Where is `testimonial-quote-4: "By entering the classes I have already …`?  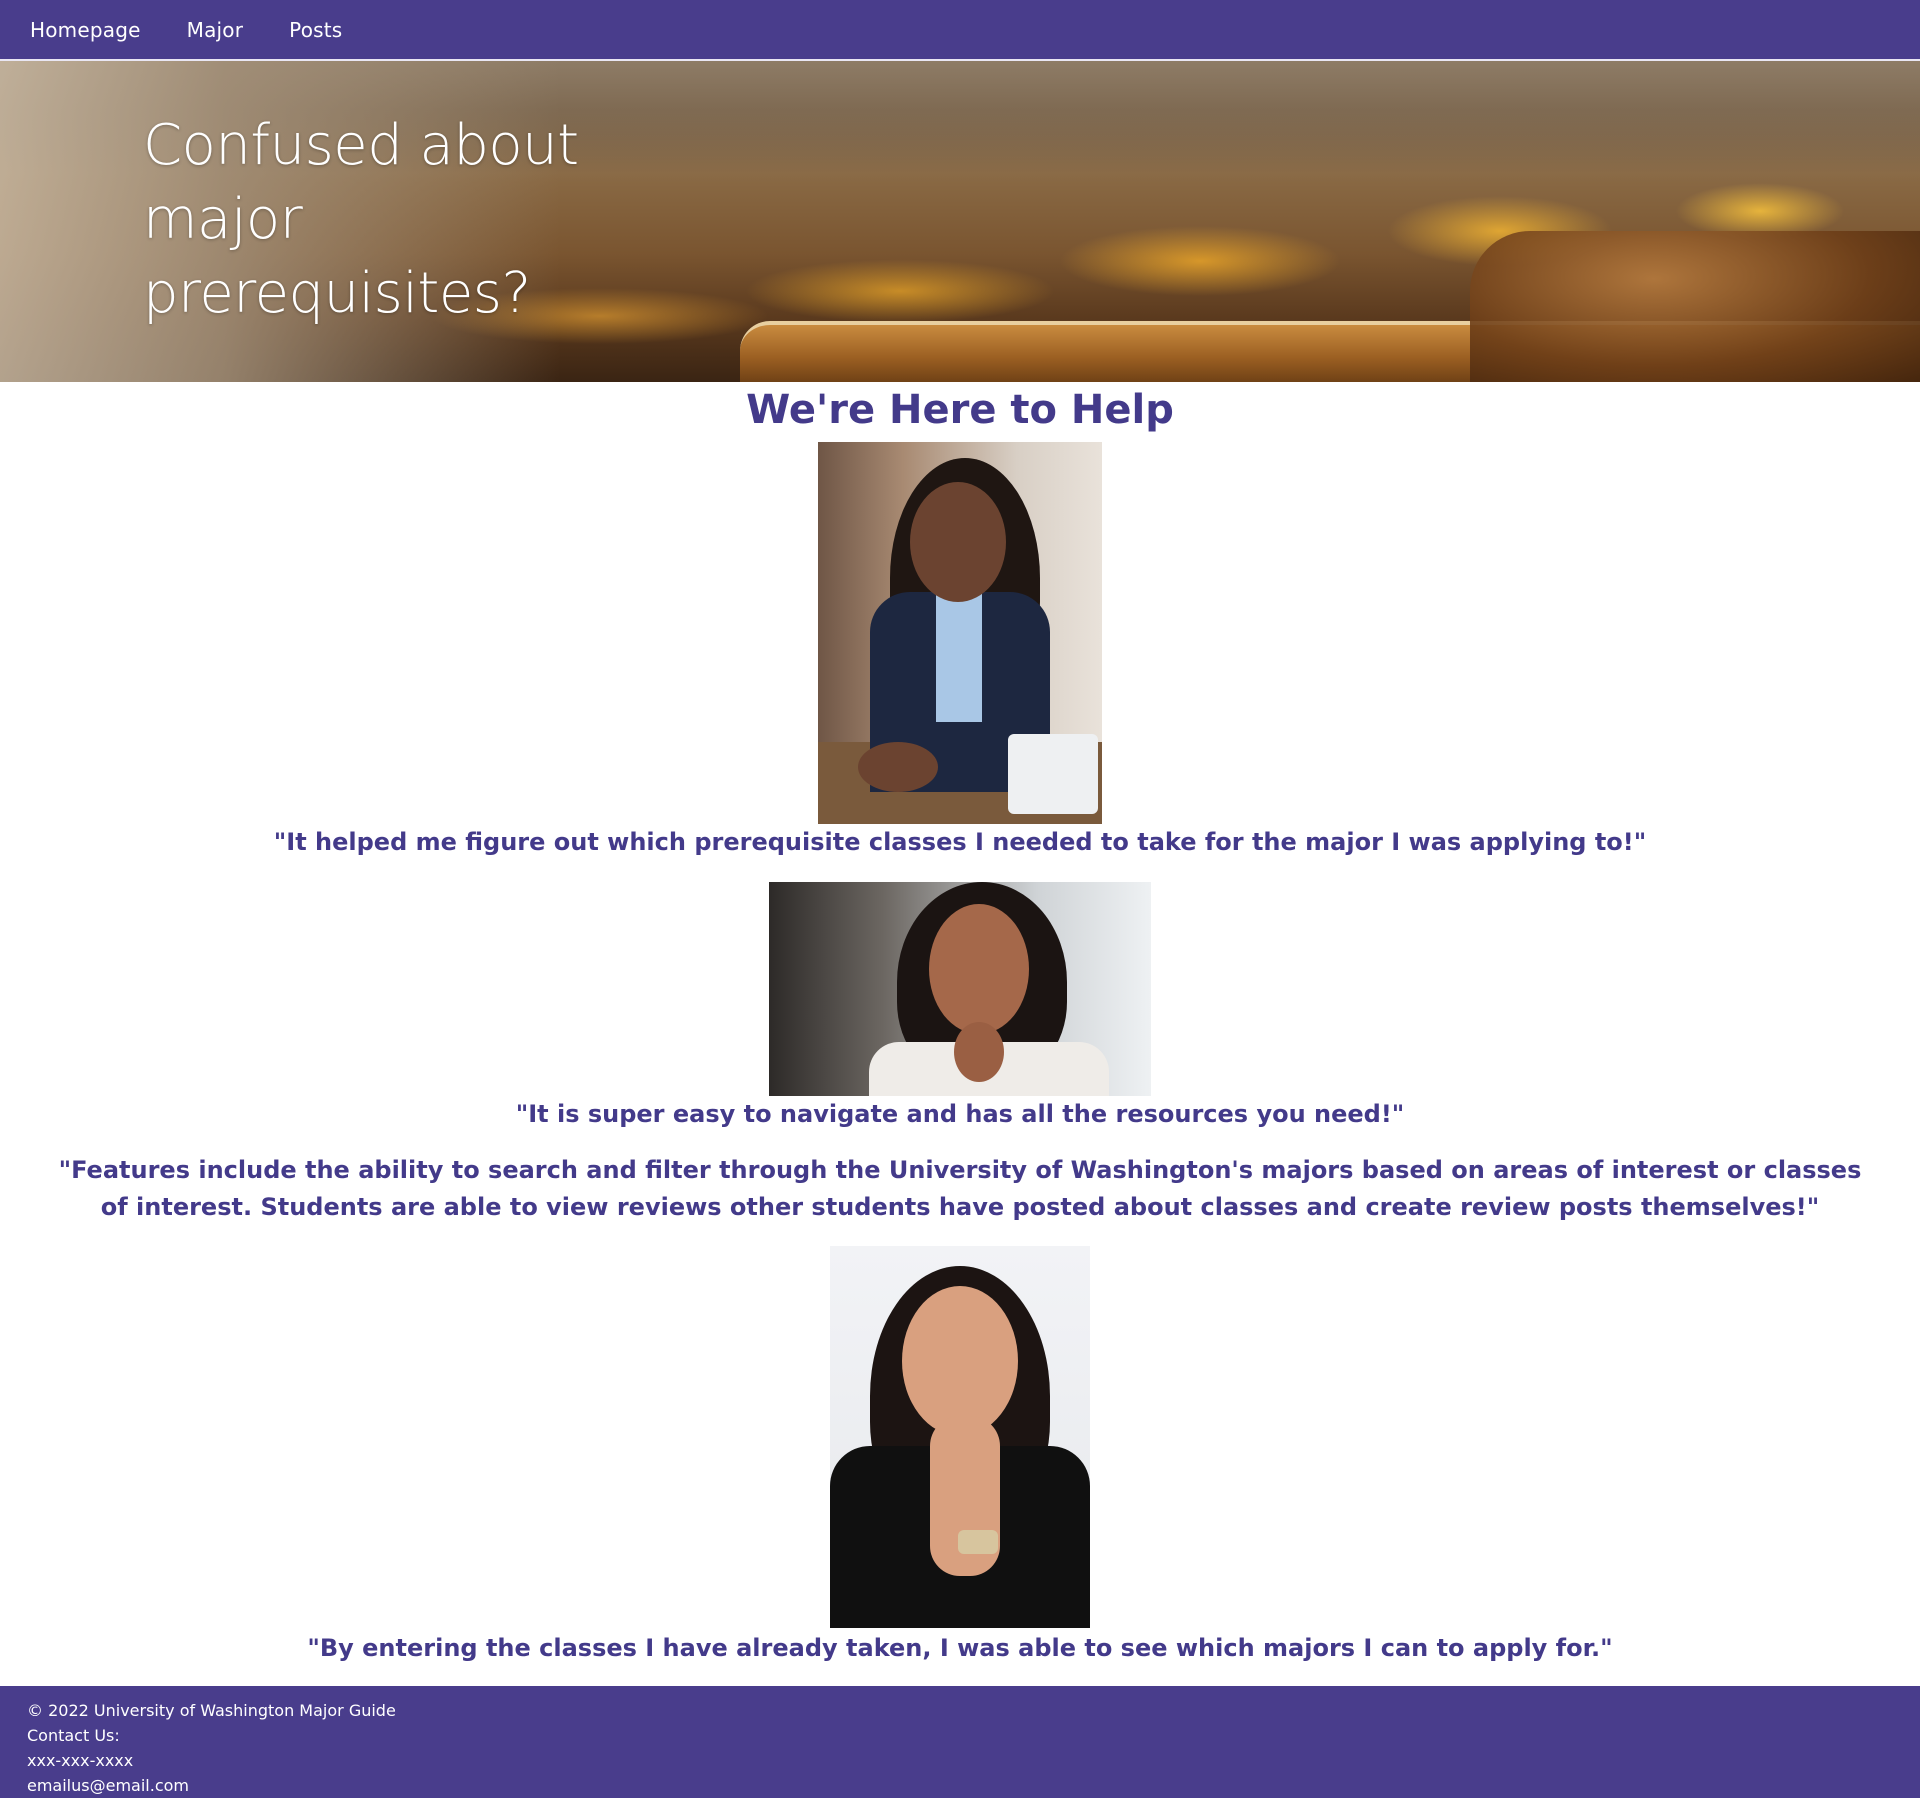 testimonial-quote-4: "By entering the classes I have already … is located at coordinates (960, 1648).